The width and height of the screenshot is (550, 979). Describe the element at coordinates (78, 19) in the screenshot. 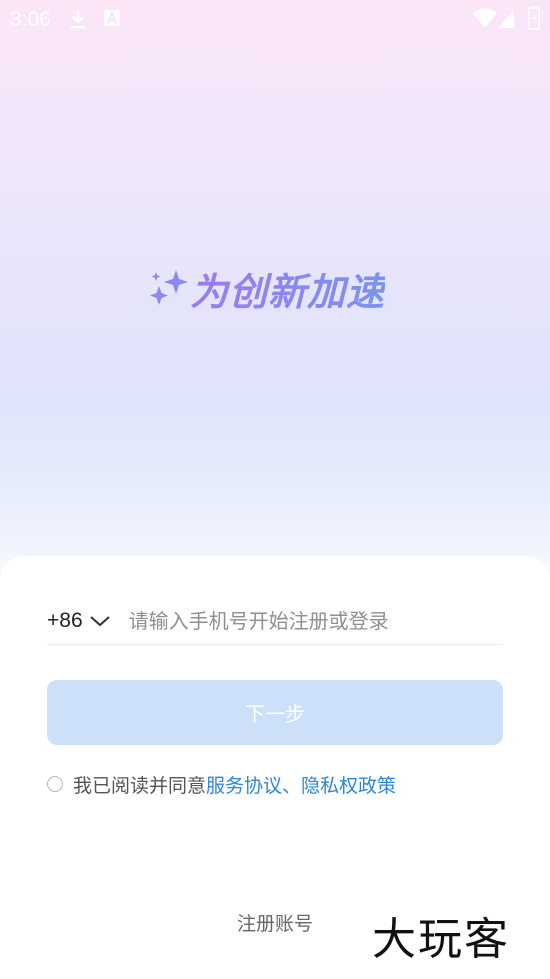

I see `download-icon` at that location.